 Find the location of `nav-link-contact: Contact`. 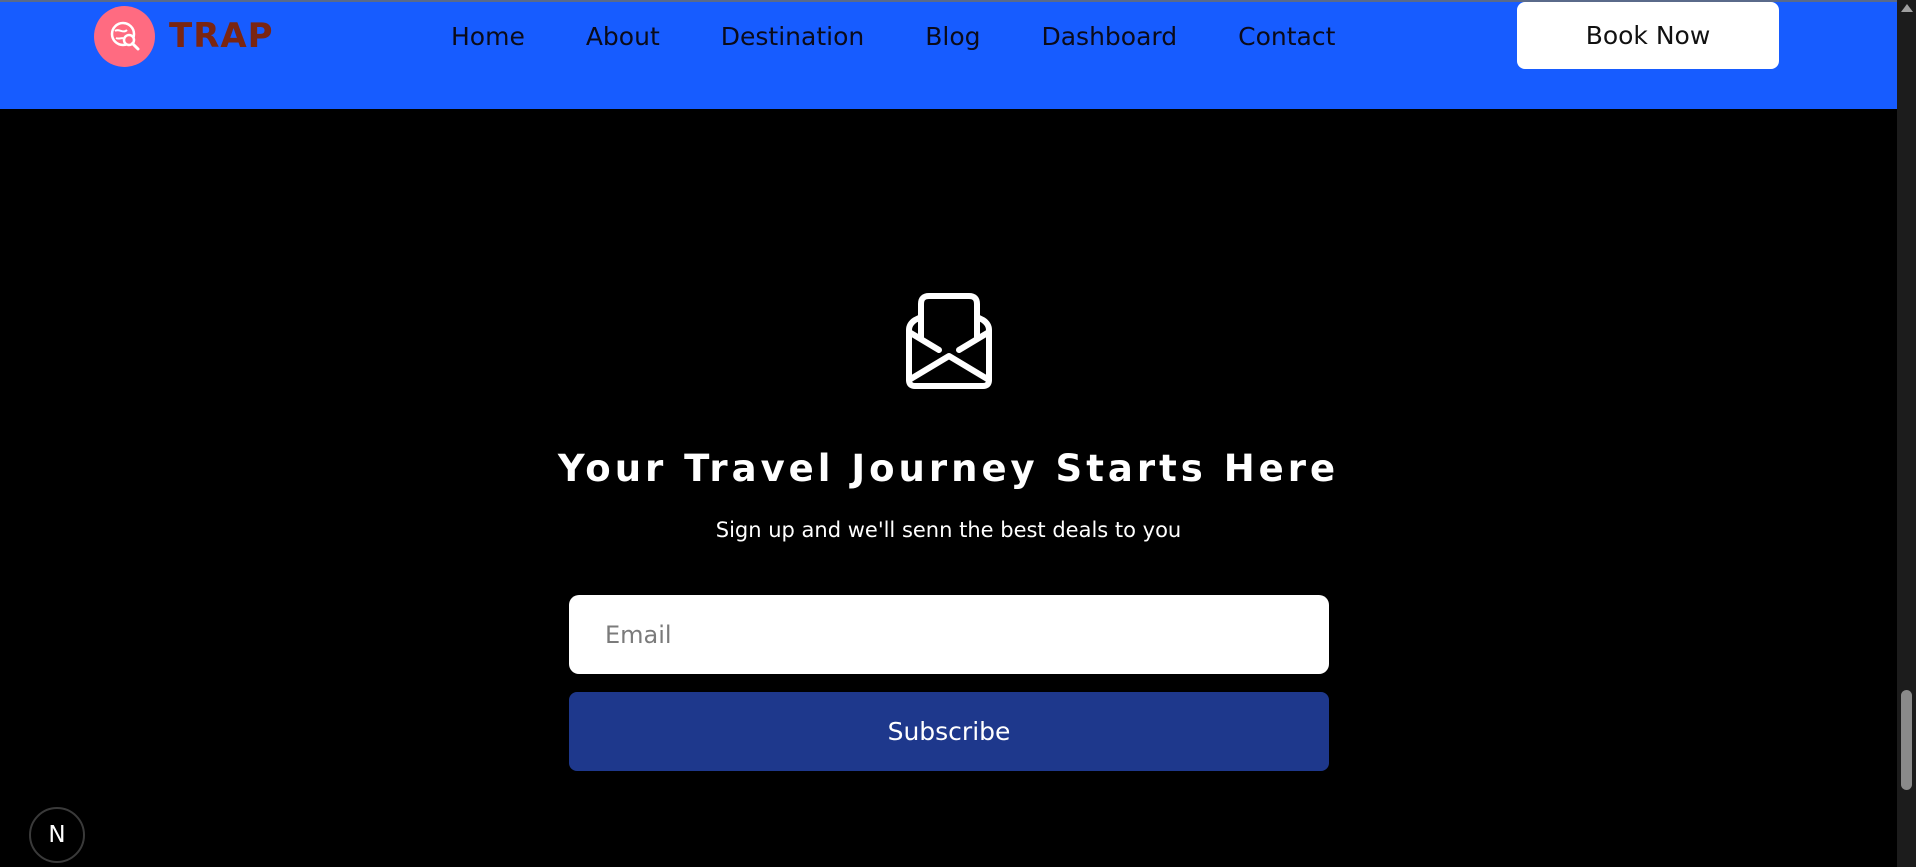

nav-link-contact: Contact is located at coordinates (1286, 36).